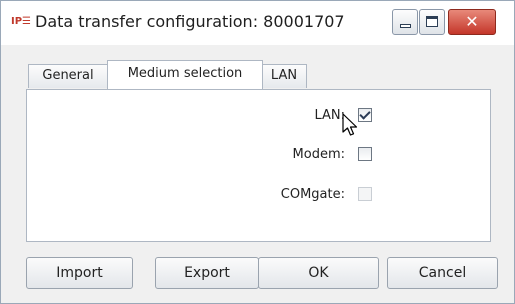 This screenshot has height=304, width=515. Describe the element at coordinates (284, 76) in the screenshot. I see `tab-lan: LAN` at that location.